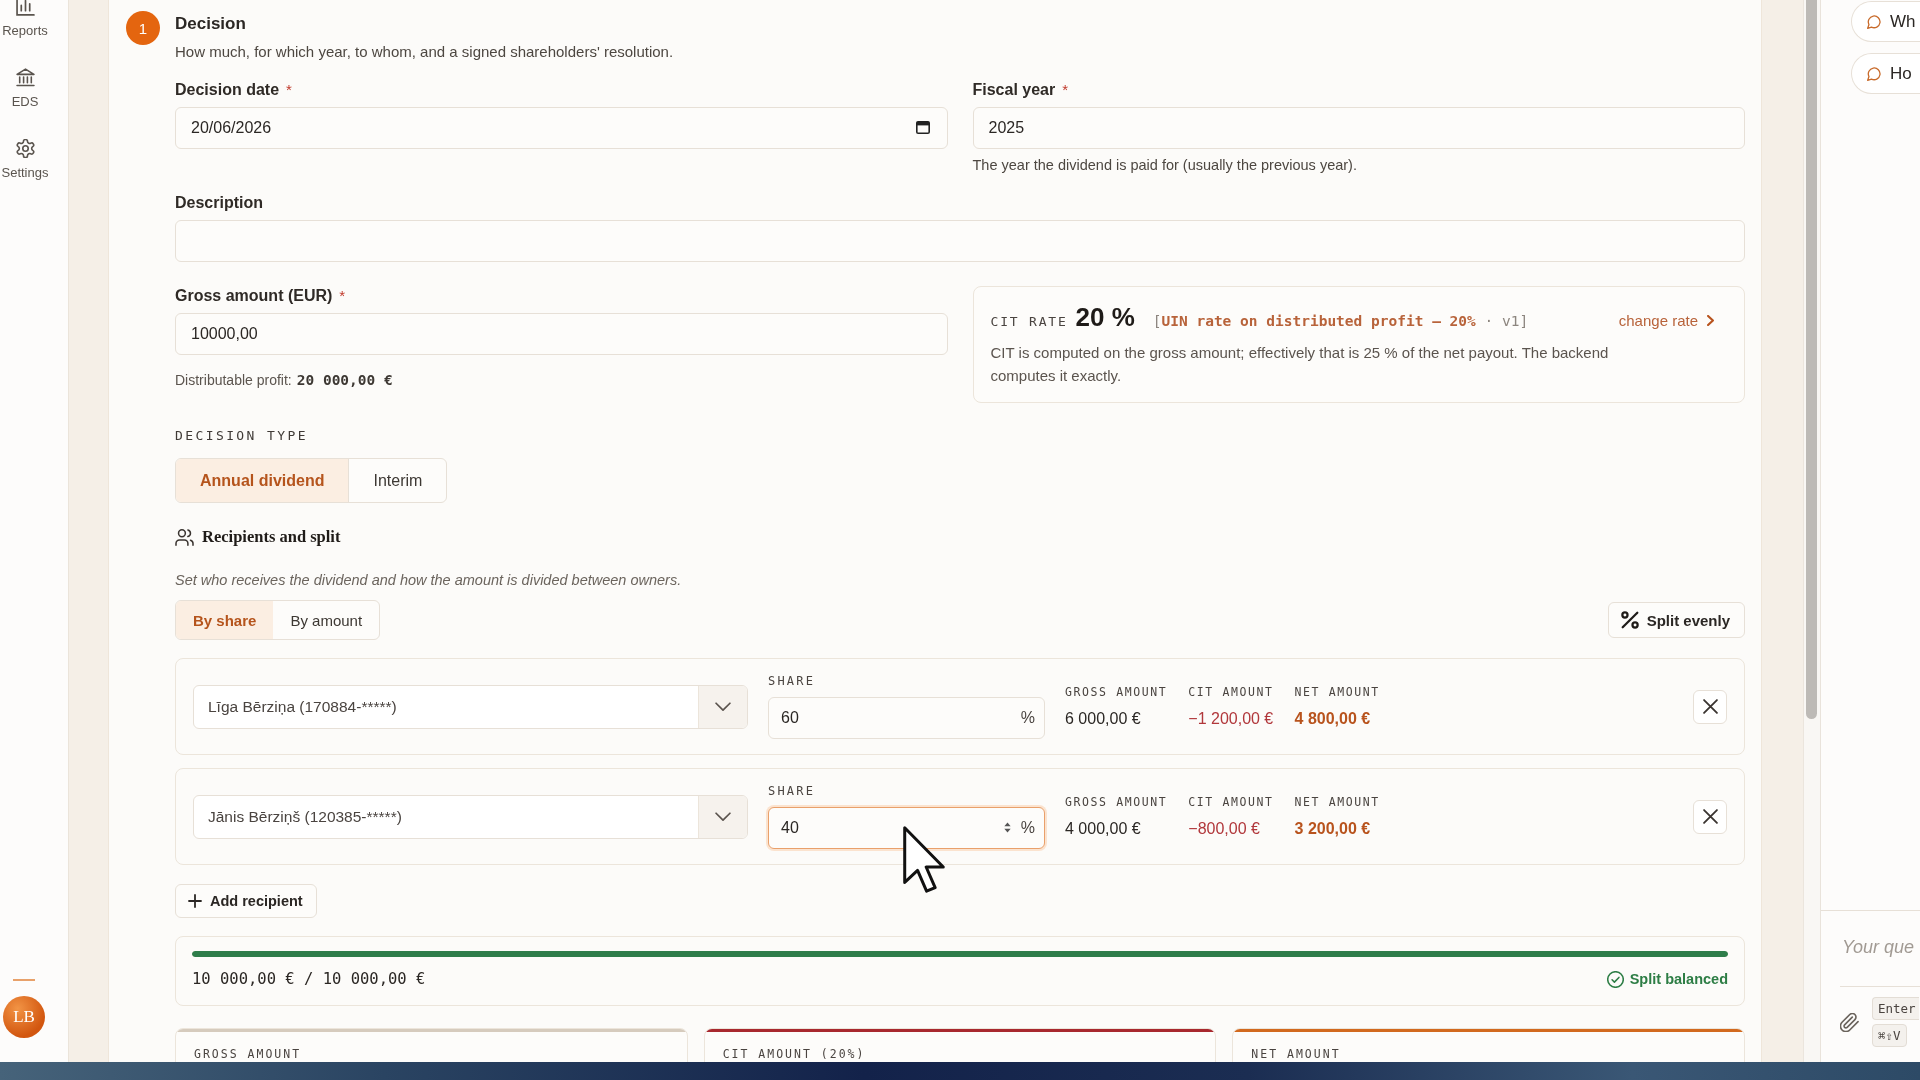 The height and width of the screenshot is (1080, 1920). What do you see at coordinates (25, 77) in the screenshot?
I see `bank-icon` at bounding box center [25, 77].